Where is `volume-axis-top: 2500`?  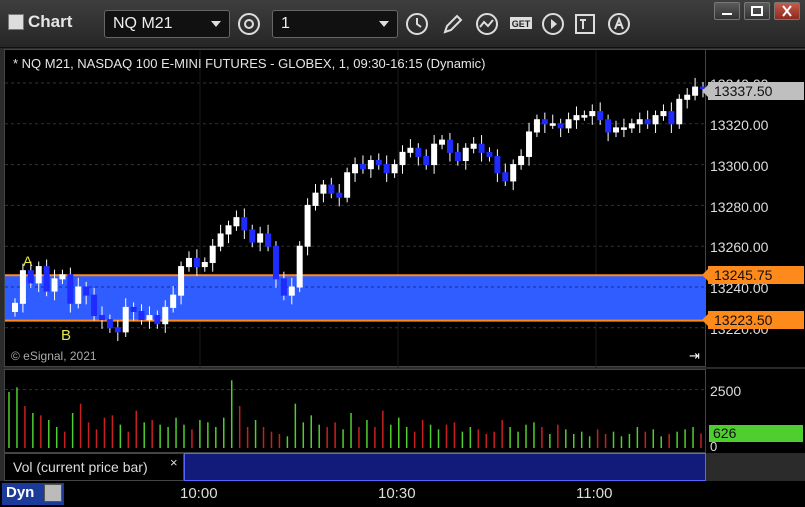
volume-axis-top: 2500 is located at coordinates (726, 391).